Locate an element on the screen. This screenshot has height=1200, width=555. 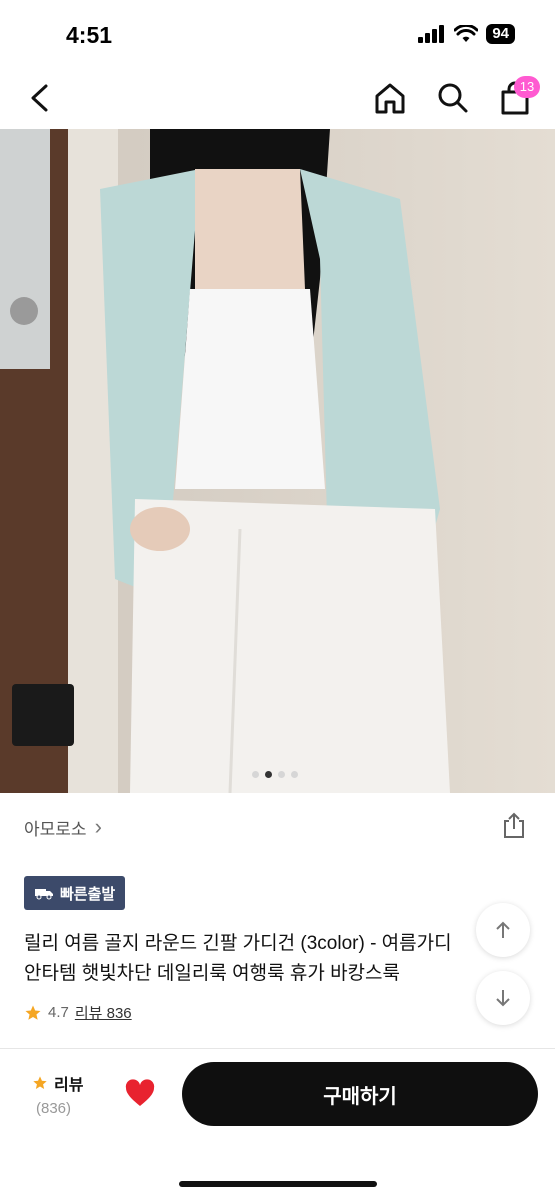
status-icons: 94 is located at coordinates (466, 34).